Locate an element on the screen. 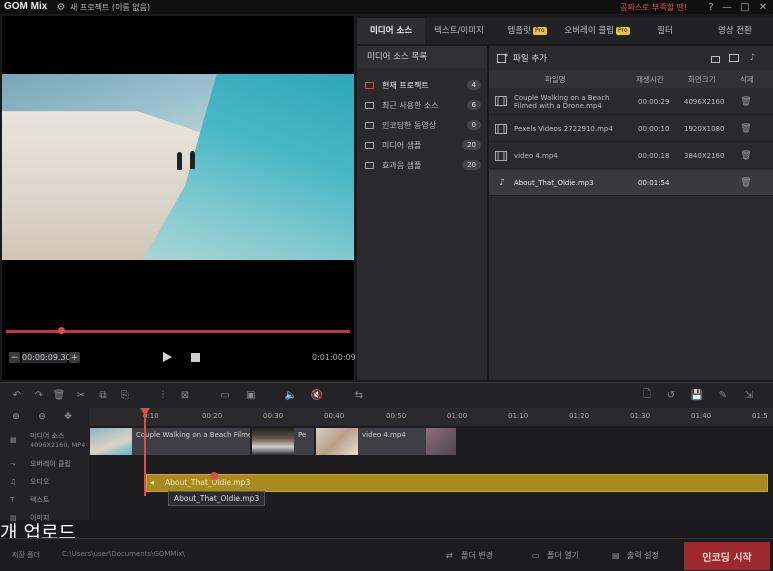 The height and width of the screenshot is (571, 773). output-settings-button: ▤ 출력 설정 is located at coordinates (635, 555).